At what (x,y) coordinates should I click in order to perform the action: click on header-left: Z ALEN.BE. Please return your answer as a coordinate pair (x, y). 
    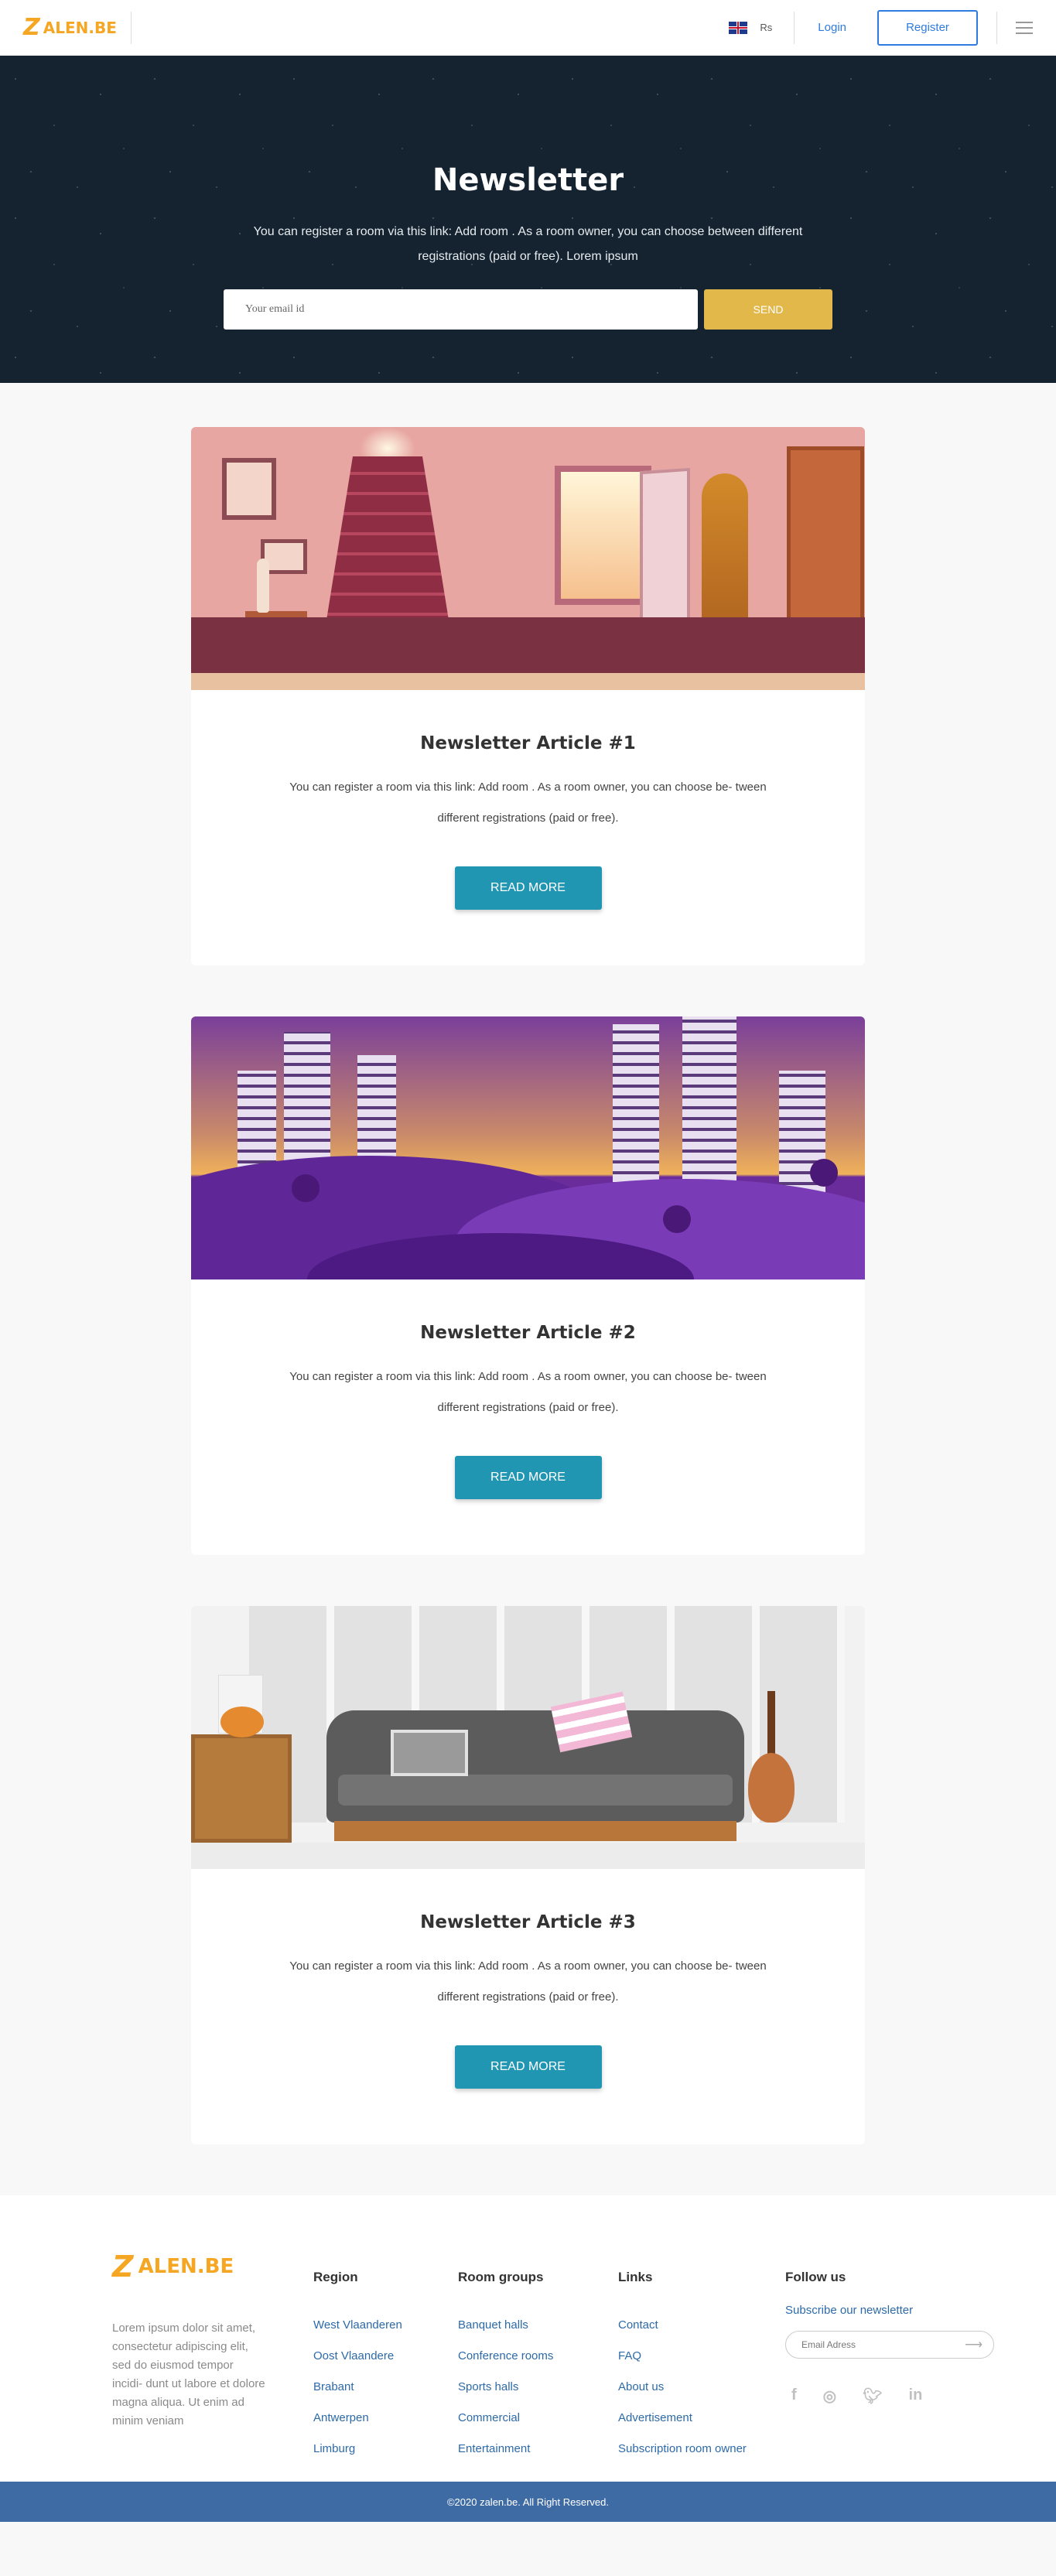
    Looking at the image, I should click on (78, 28).